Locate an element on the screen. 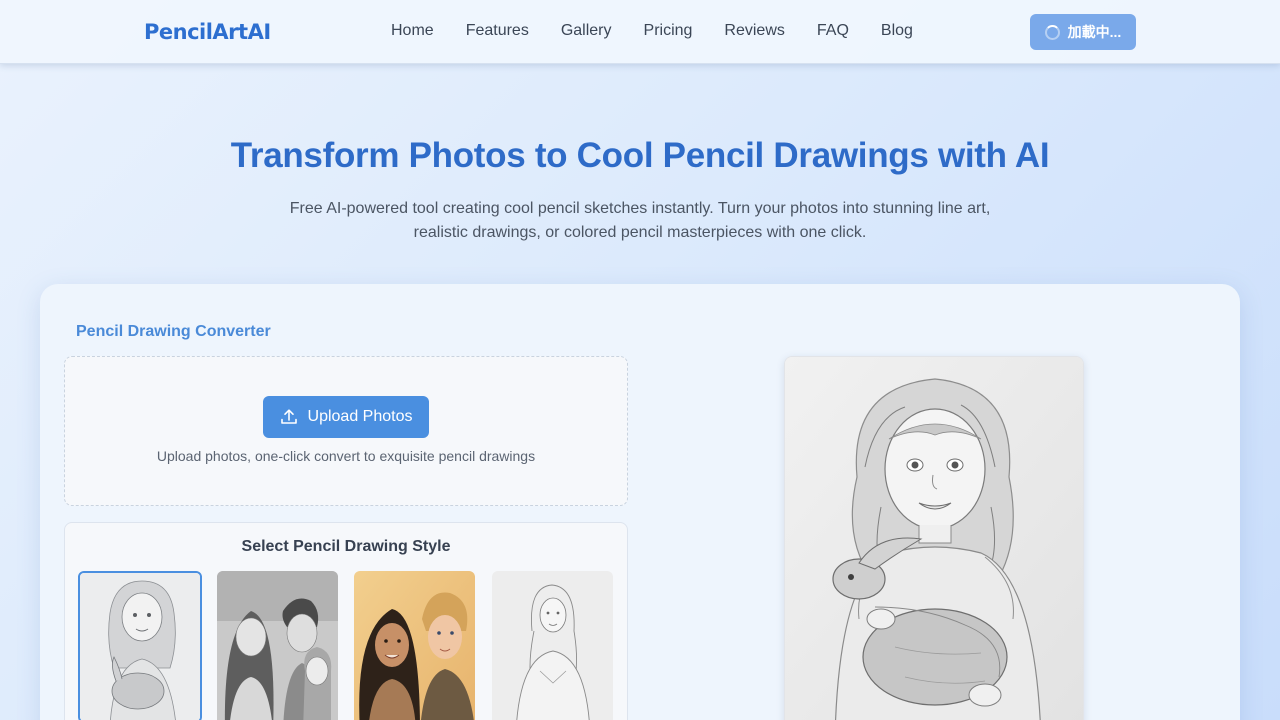 This screenshot has height=720, width=1280. converter-label: Pencil Drawing Converter is located at coordinates (173, 331).